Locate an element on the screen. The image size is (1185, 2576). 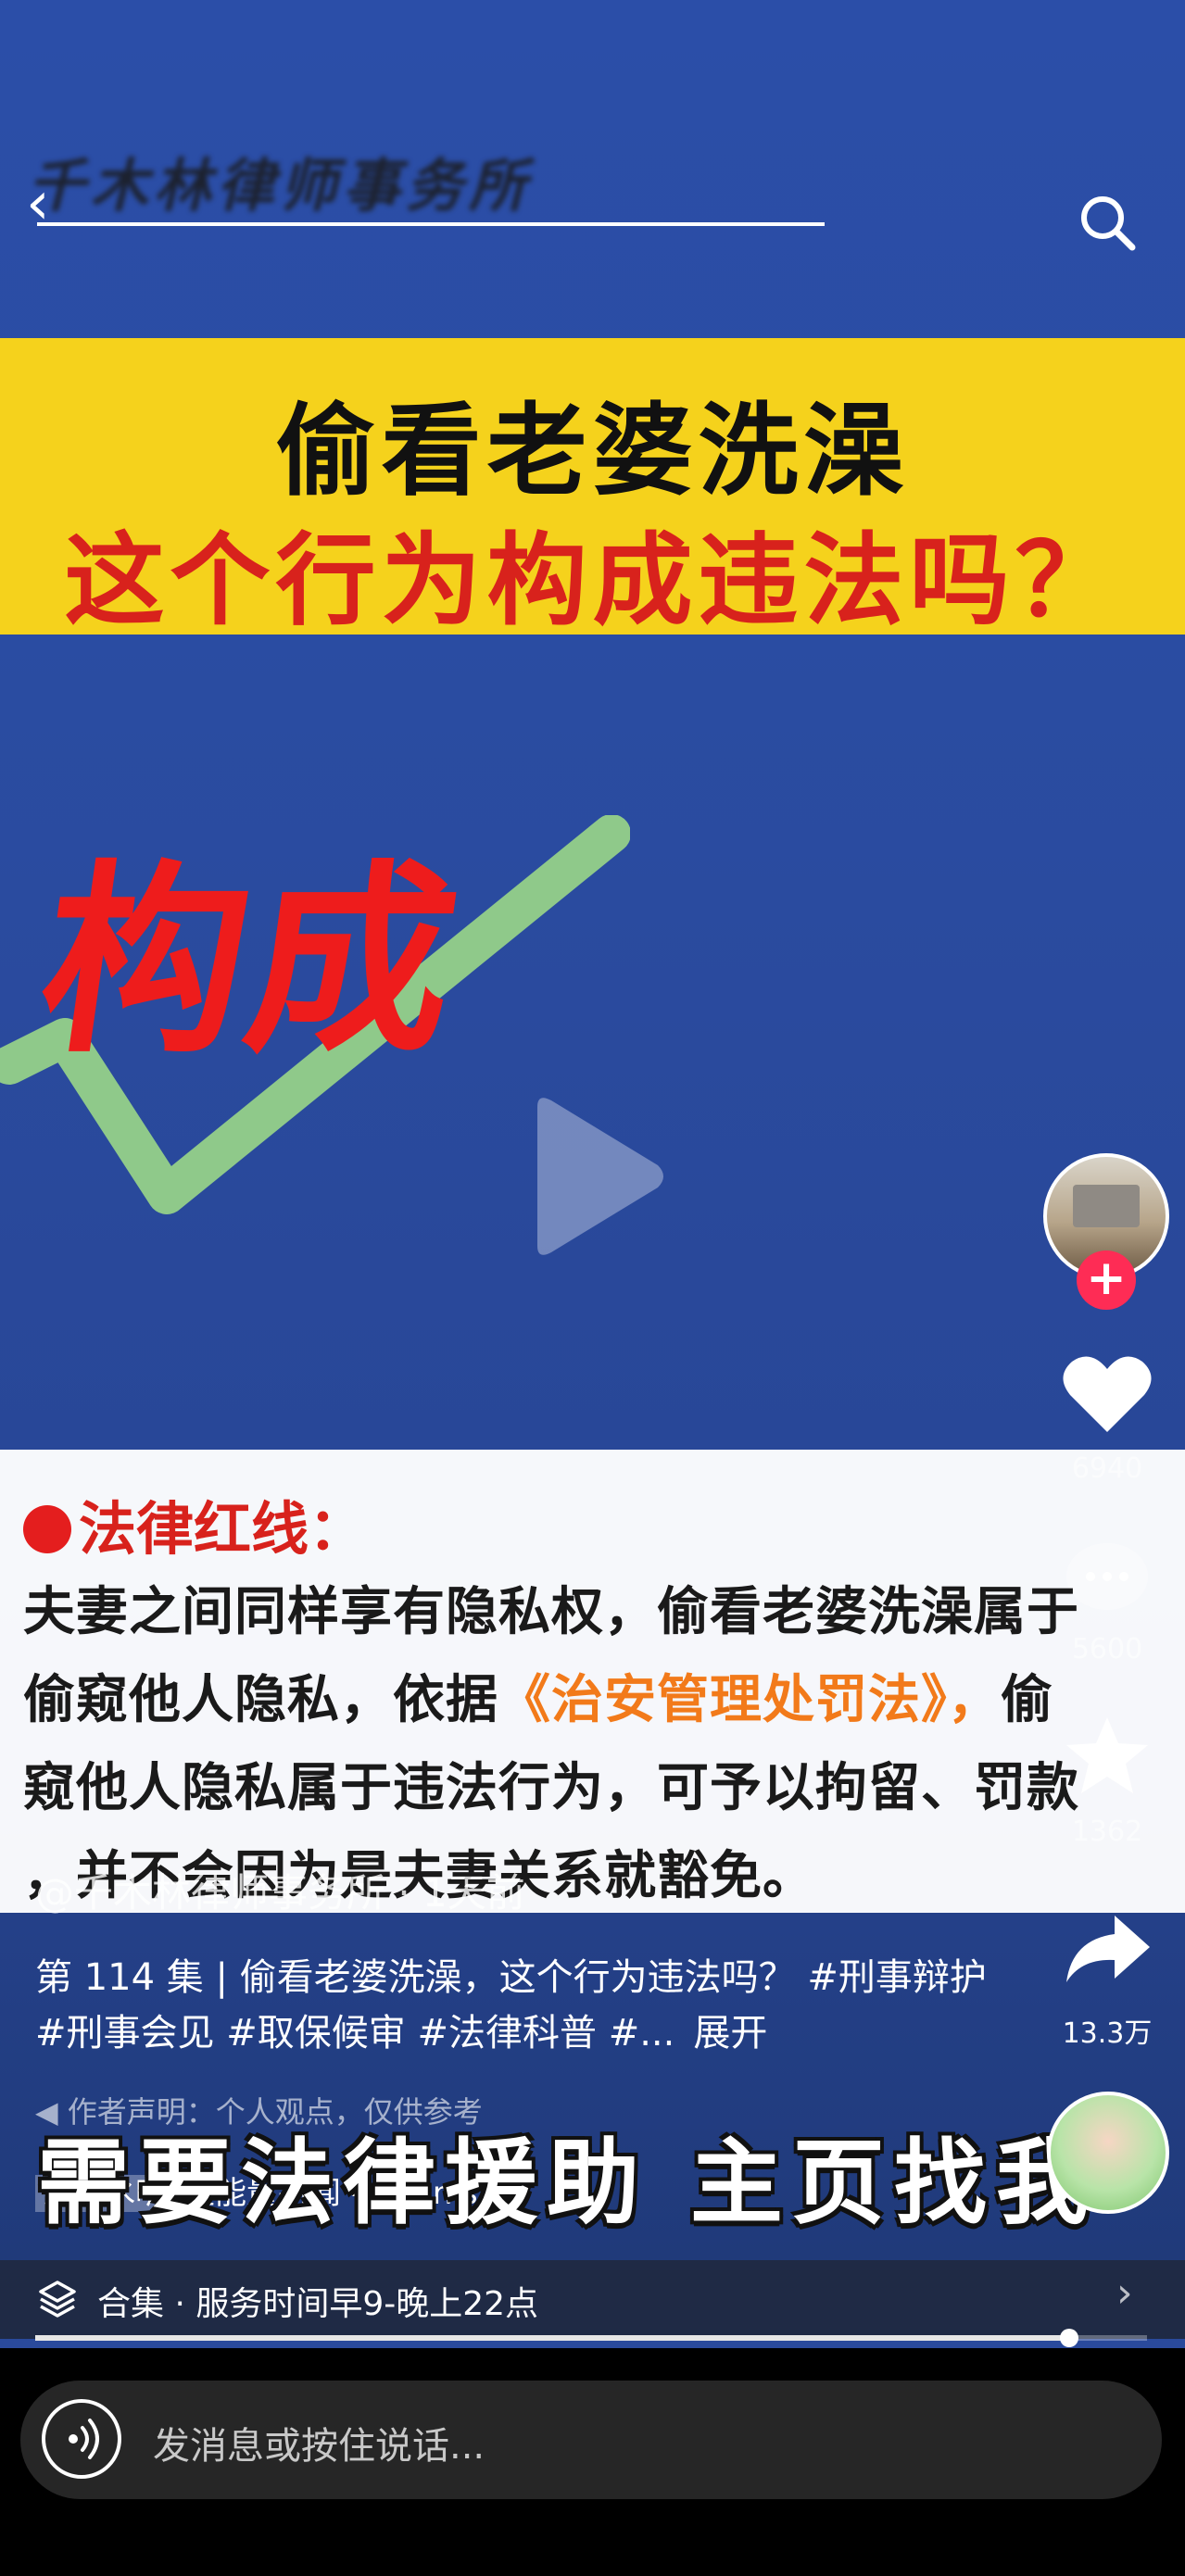
search-icon is located at coordinates (1108, 222).